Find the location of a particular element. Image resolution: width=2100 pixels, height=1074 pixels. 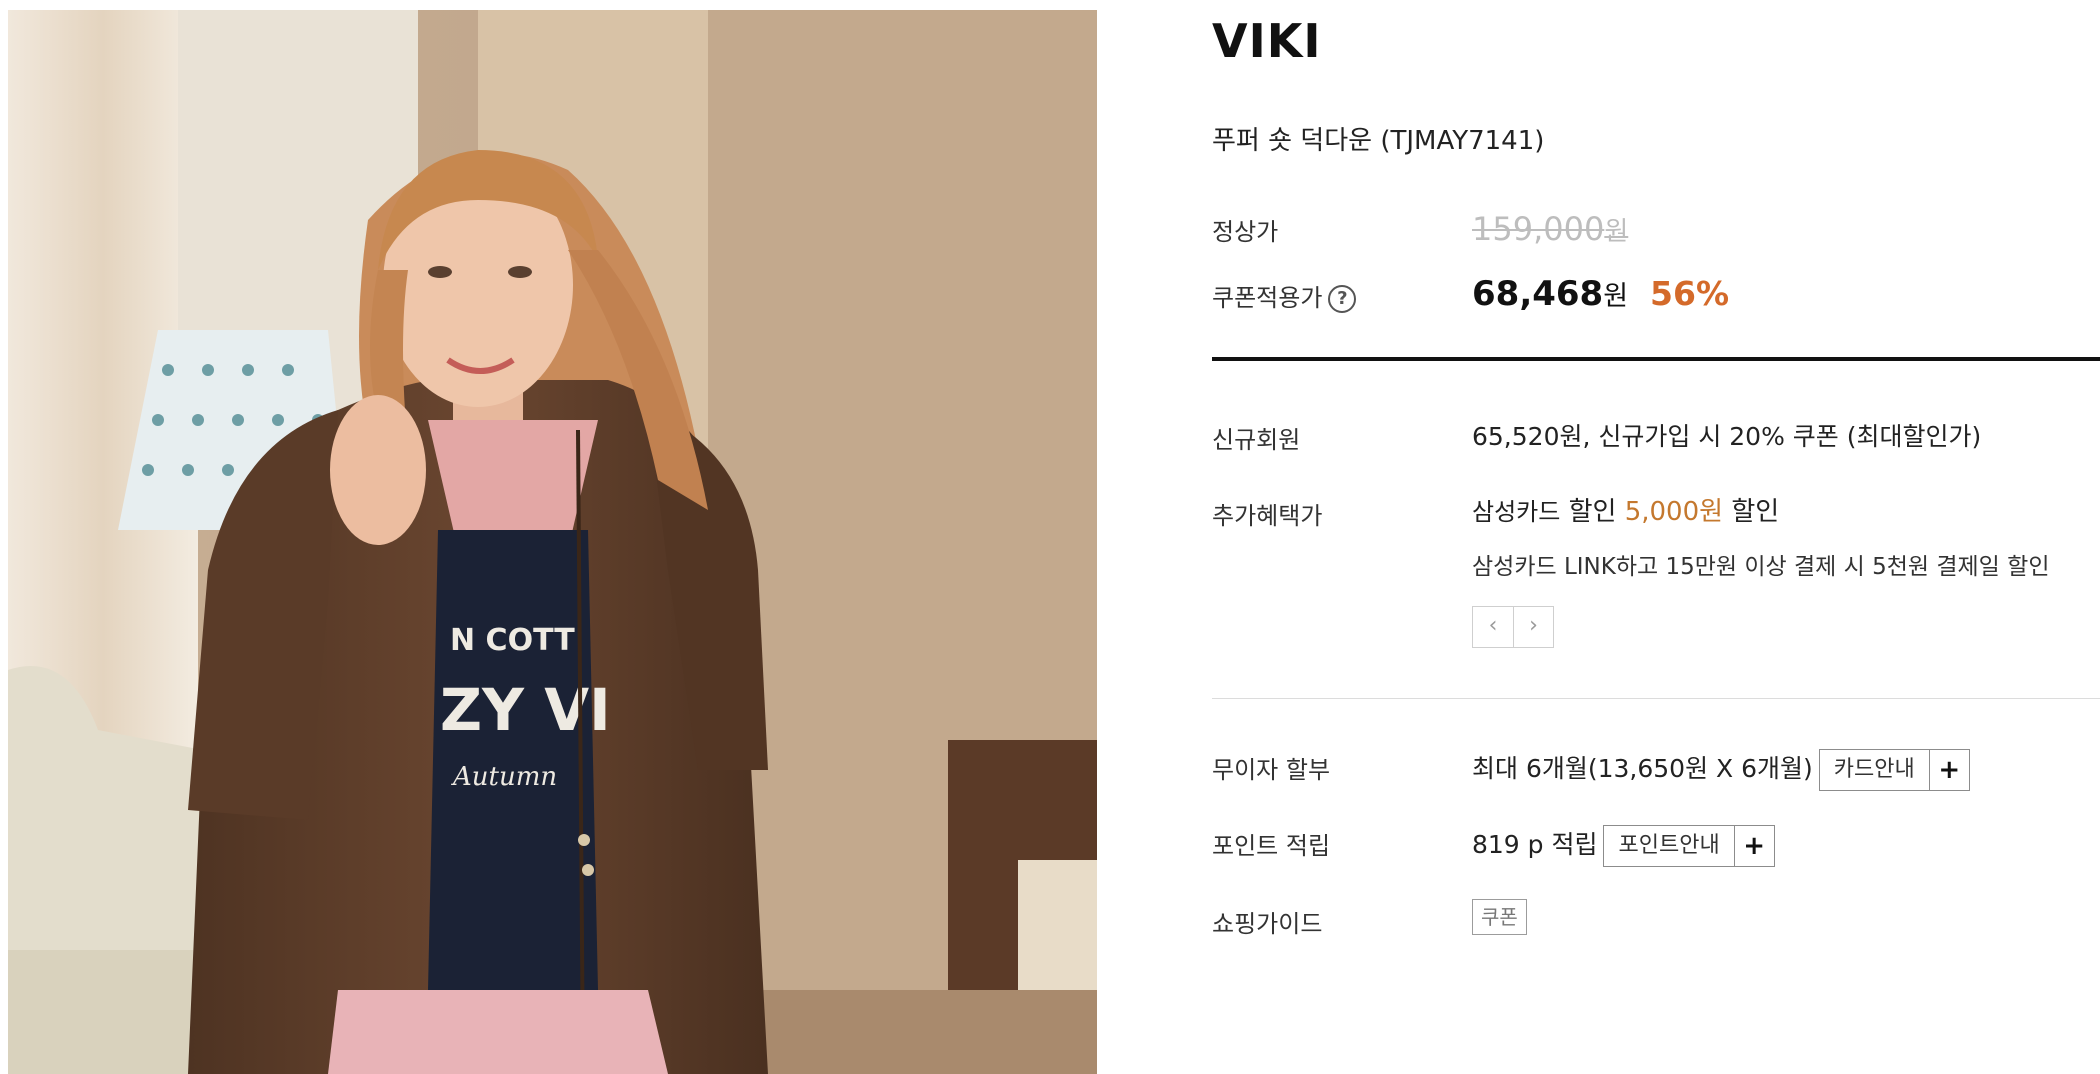

benefit-discount-word: 할인 is located at coordinates (1592, 512).